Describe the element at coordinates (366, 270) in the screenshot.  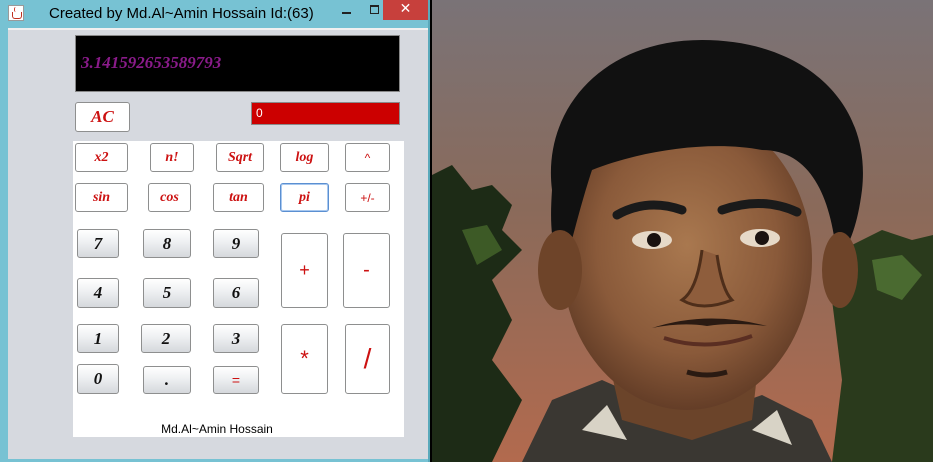
I see `subtract-button: -` at that location.